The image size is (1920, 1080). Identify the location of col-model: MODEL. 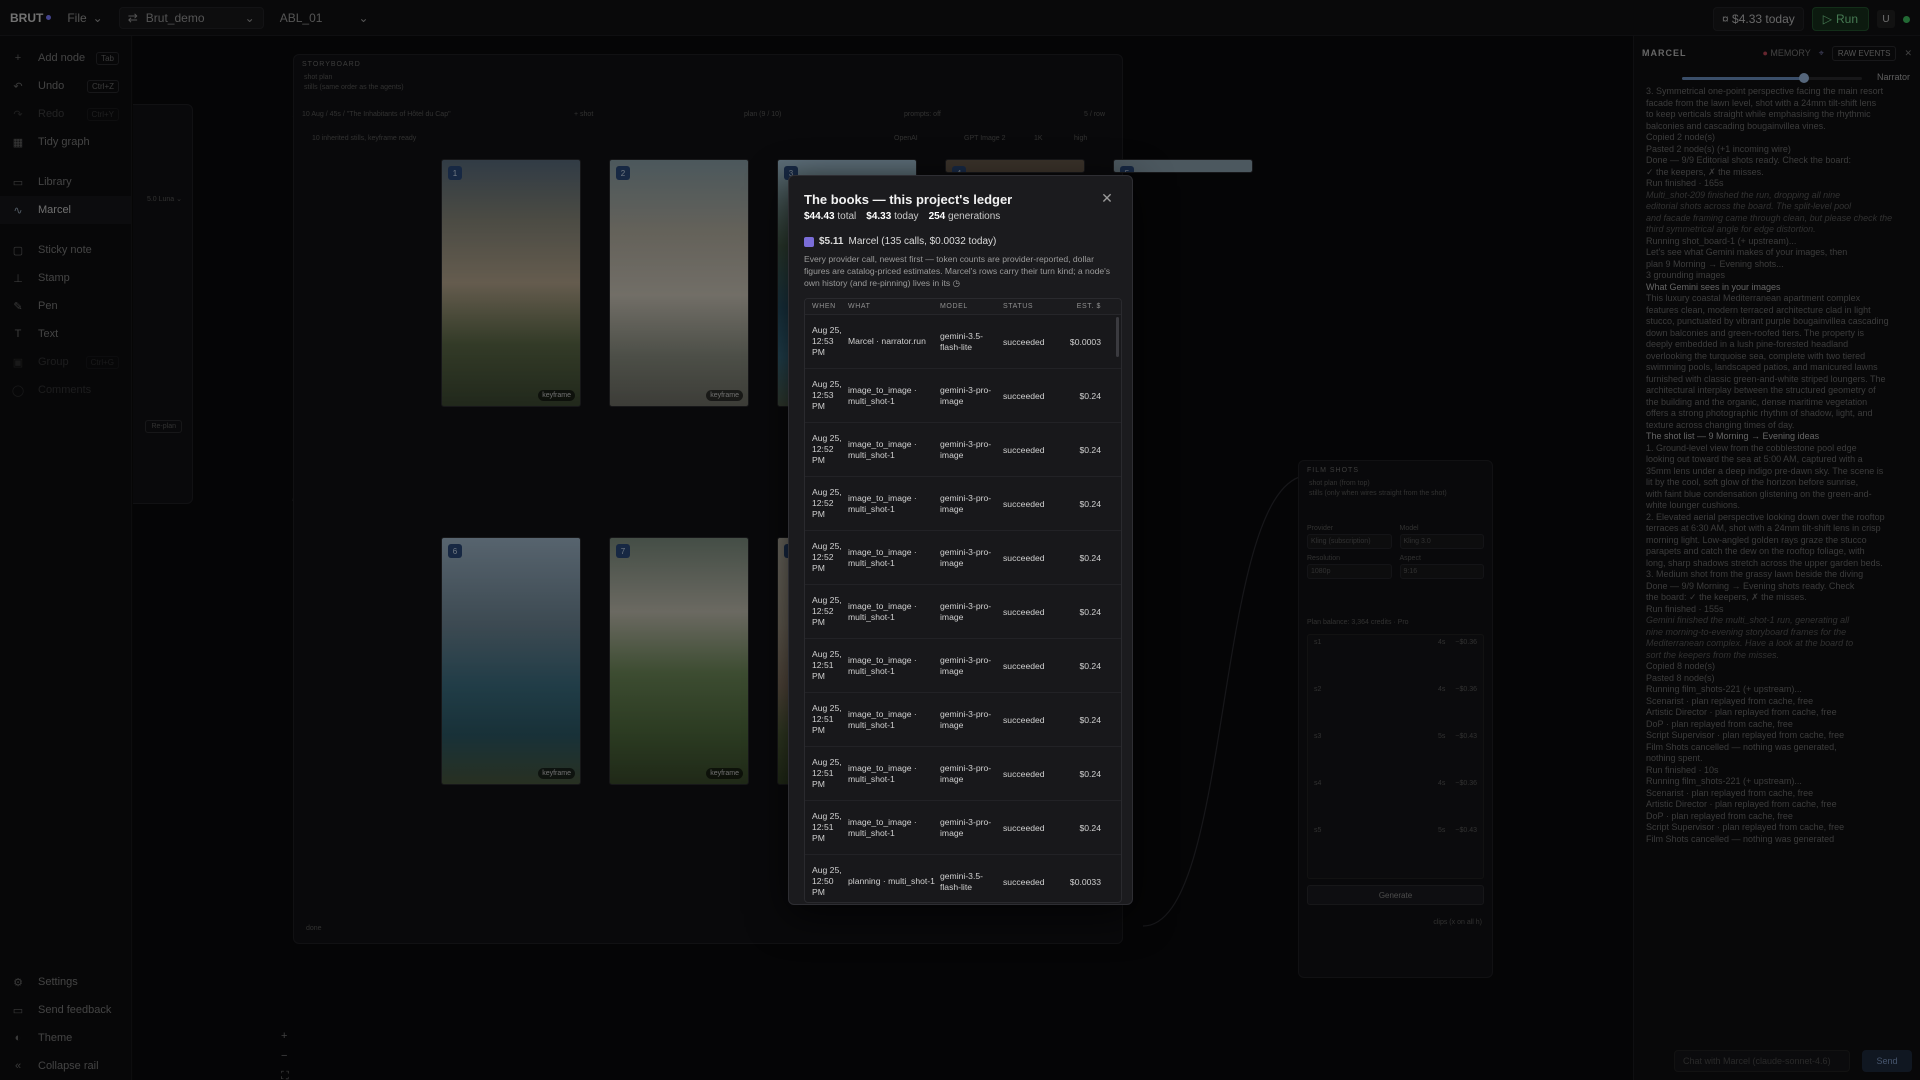
(954, 306).